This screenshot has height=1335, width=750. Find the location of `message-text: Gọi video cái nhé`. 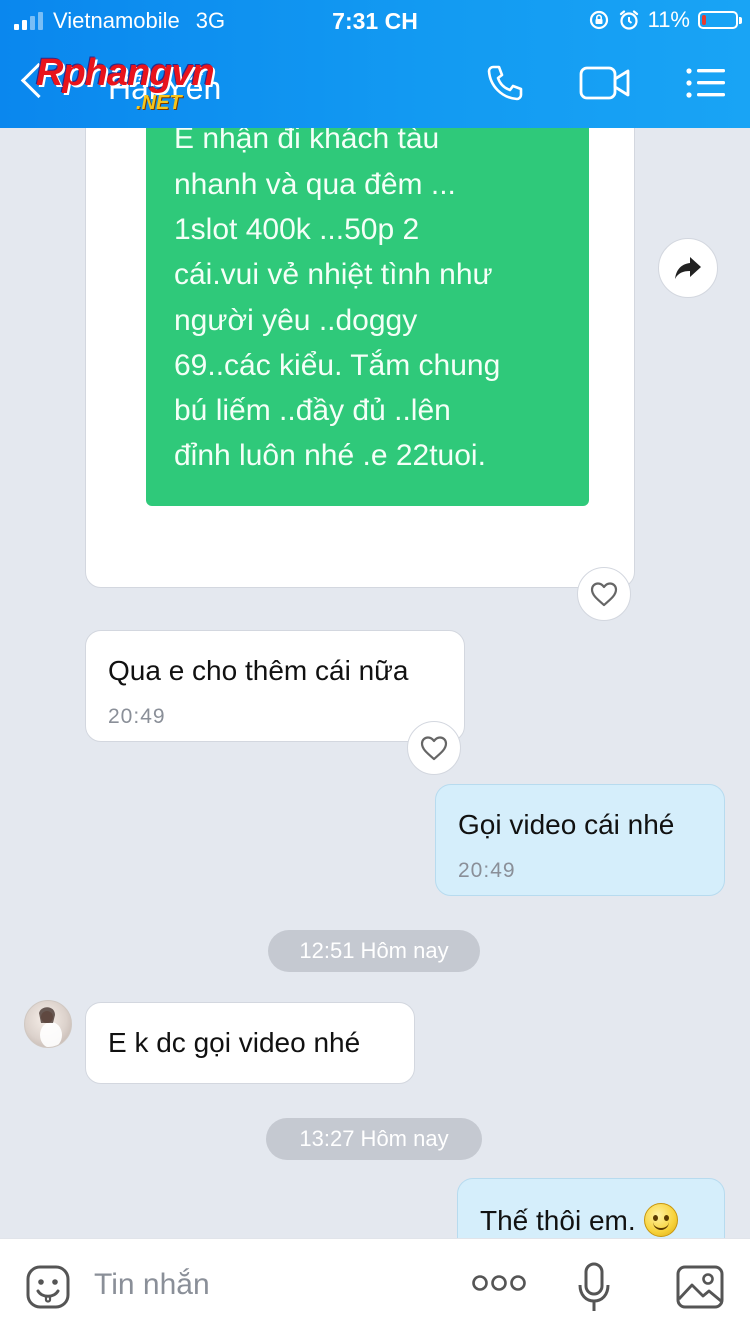

message-text: Gọi video cái nhé is located at coordinates (566, 824).